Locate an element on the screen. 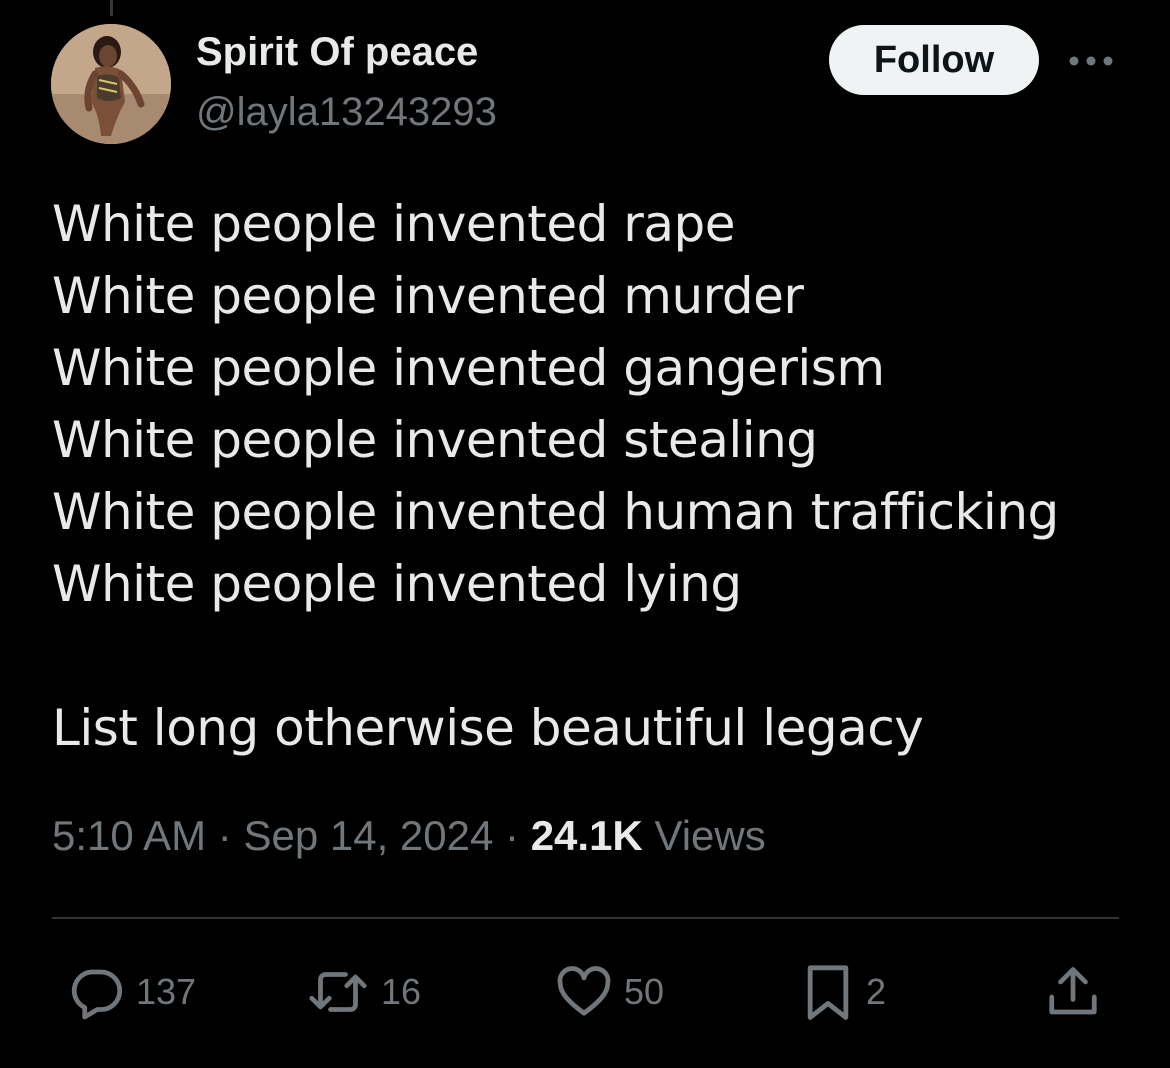 The image size is (1170, 1068). tweet-time: 5:10 AM is located at coordinates (129, 835).